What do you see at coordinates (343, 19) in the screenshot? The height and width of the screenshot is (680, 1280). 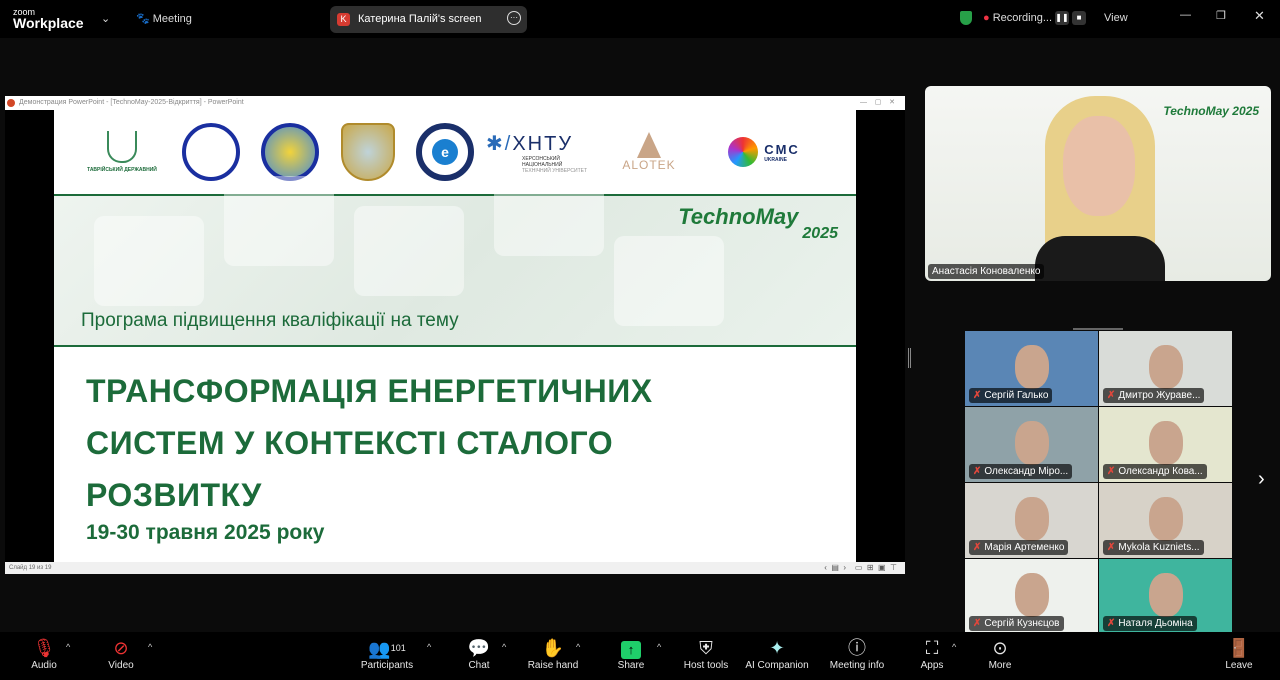 I see `sharer-avatar: K` at bounding box center [343, 19].